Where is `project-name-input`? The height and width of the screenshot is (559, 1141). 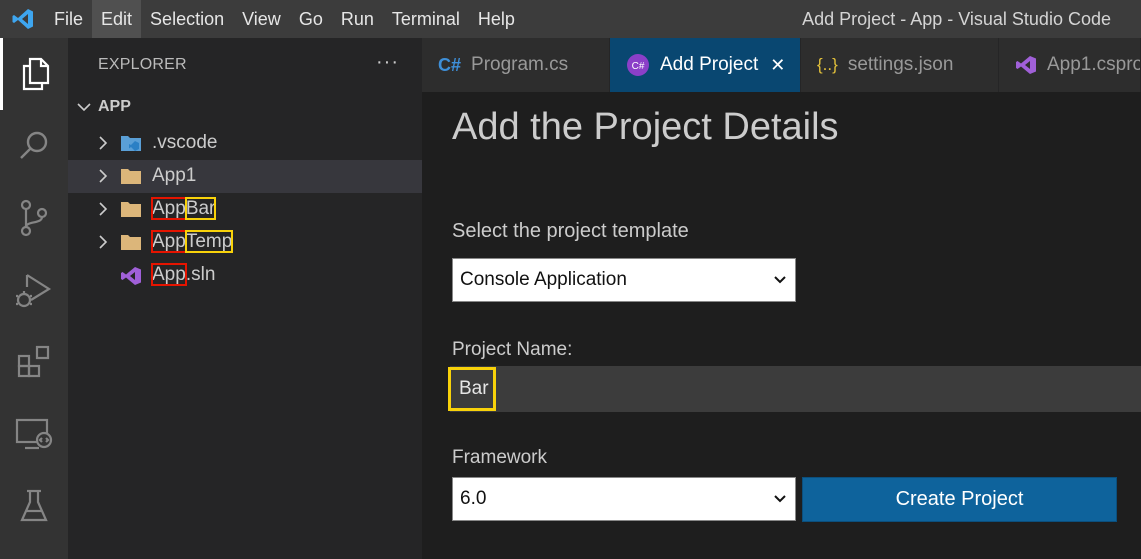 project-name-input is located at coordinates (795, 389).